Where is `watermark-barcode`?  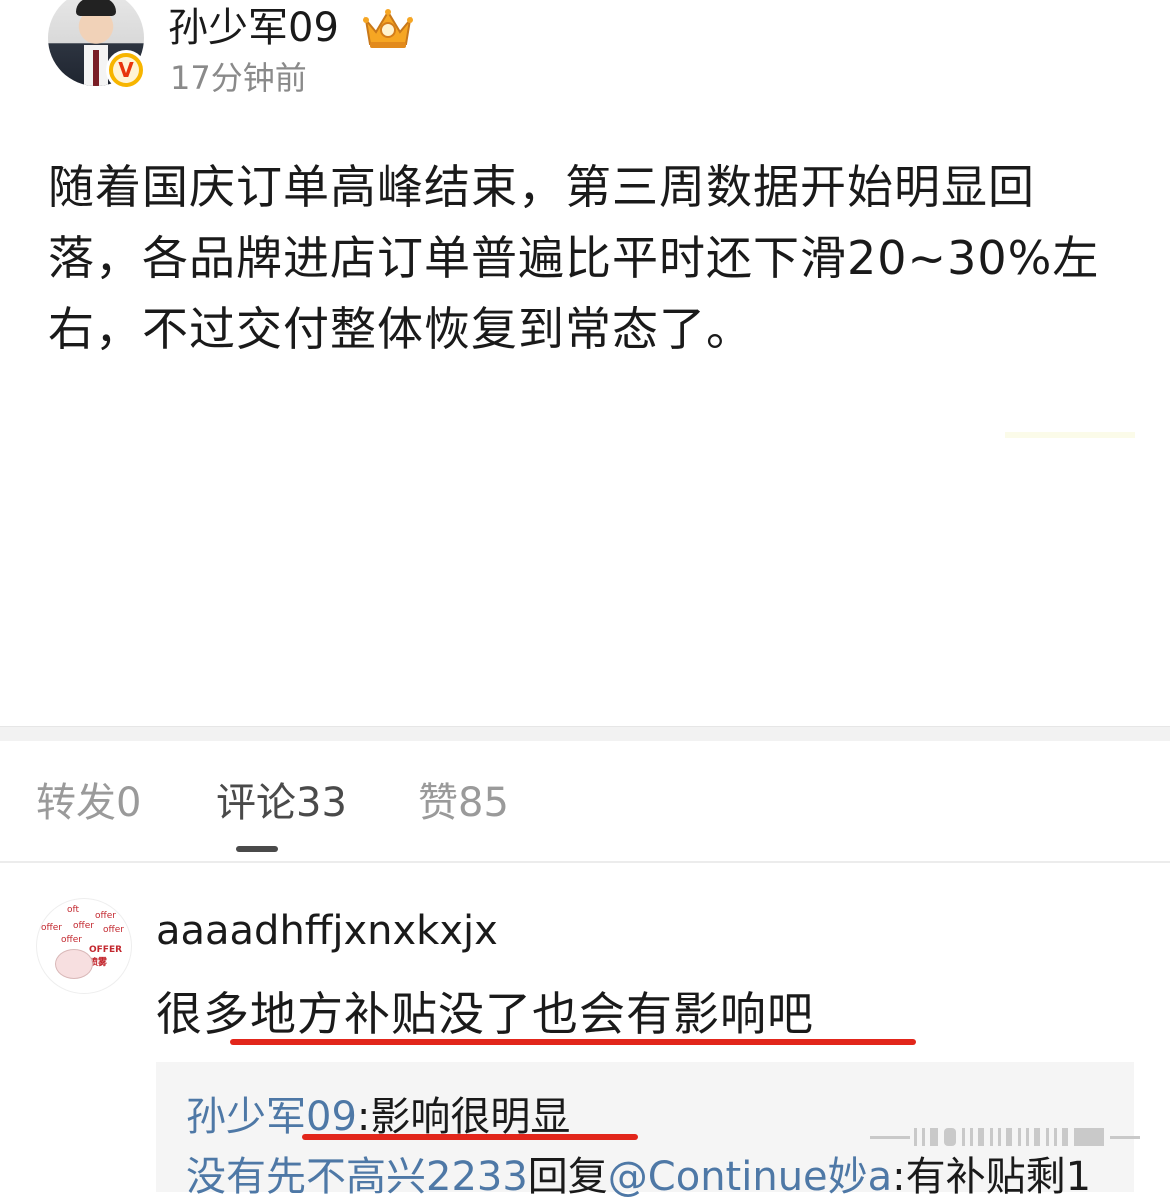 watermark-barcode is located at coordinates (1005, 1137).